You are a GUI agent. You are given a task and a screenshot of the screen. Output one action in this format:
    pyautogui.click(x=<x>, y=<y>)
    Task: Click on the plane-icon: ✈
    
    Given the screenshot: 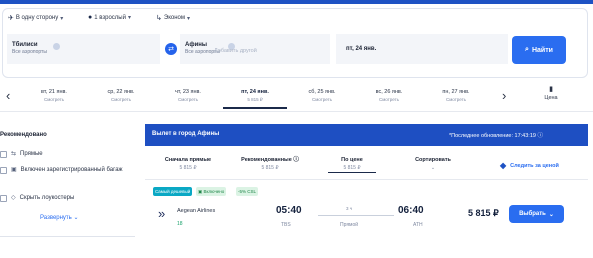 What is the action you would take?
    pyautogui.click(x=11, y=18)
    